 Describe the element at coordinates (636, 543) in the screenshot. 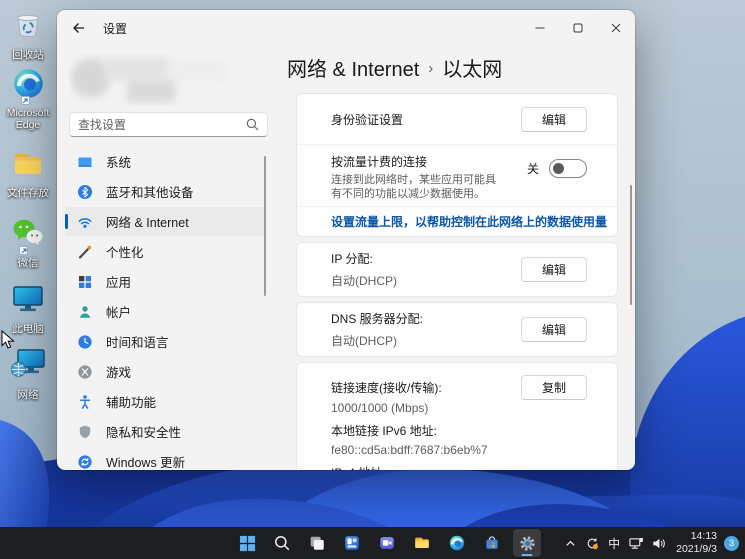

I see `ethernet-tray-icon` at that location.